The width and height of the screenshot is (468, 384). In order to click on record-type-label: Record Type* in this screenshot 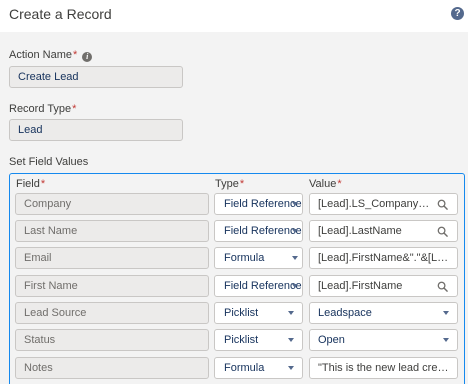, I will do `click(42, 109)`.